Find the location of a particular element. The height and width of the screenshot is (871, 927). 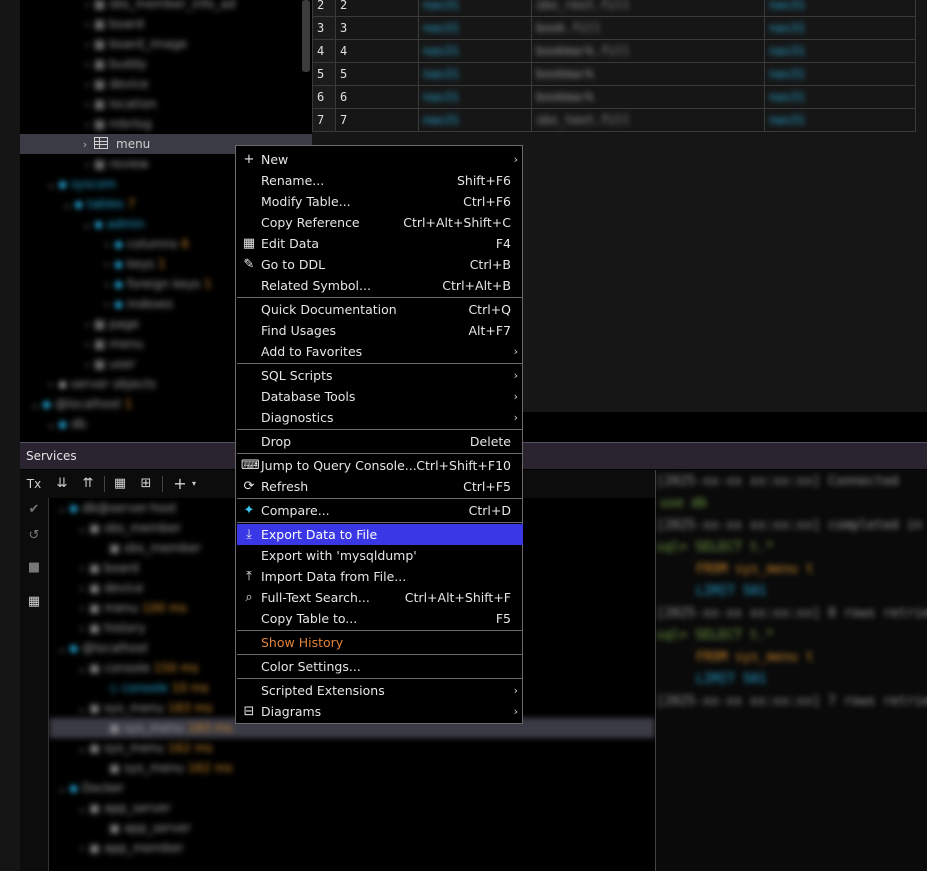

svc-row-blurred: ⌄ ◆ db@server-host is located at coordinates (115, 508).